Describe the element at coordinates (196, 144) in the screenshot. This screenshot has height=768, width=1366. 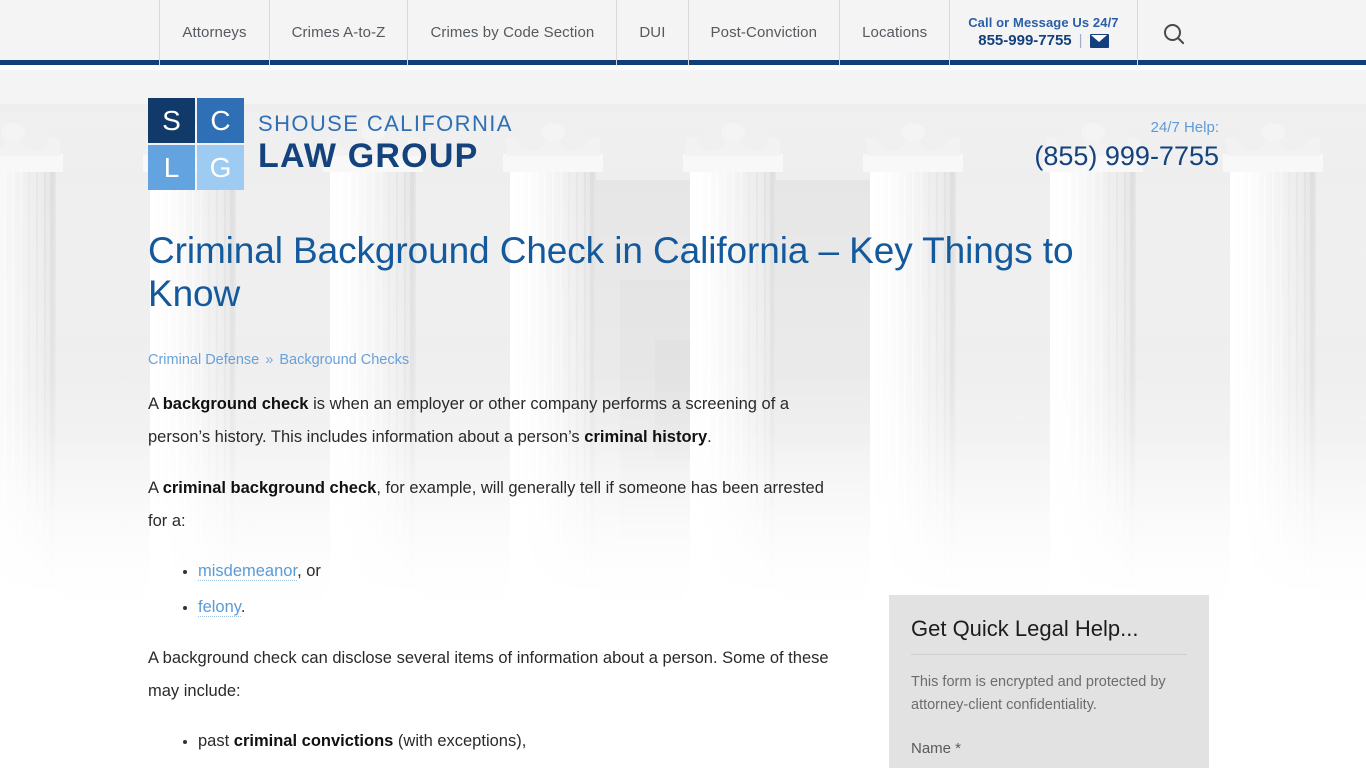
I see `logo-letter-grid: S C L G` at that location.